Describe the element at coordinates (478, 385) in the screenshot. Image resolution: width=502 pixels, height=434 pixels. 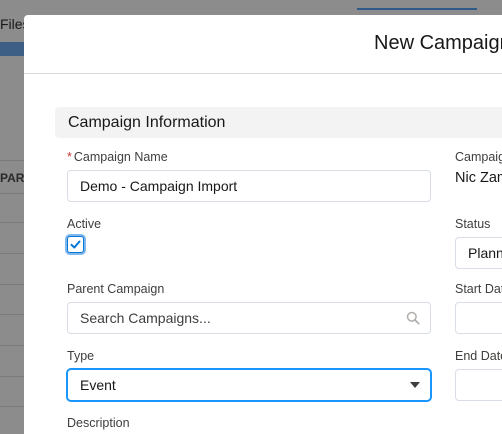
I see `end-date-input` at that location.